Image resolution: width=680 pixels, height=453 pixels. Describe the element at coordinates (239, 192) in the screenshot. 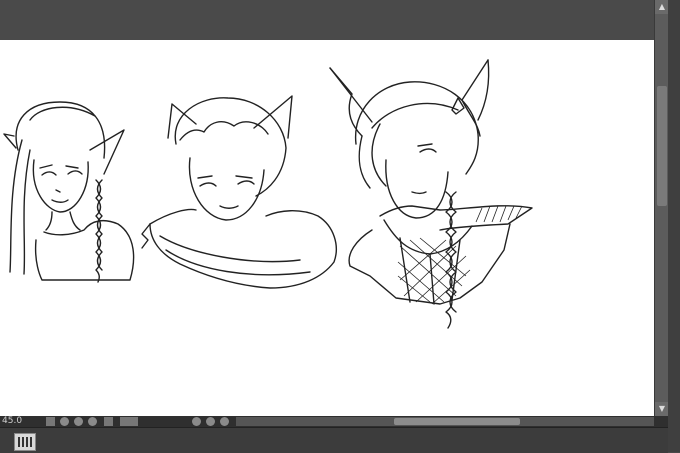

I see `cat-boy-sketch` at that location.